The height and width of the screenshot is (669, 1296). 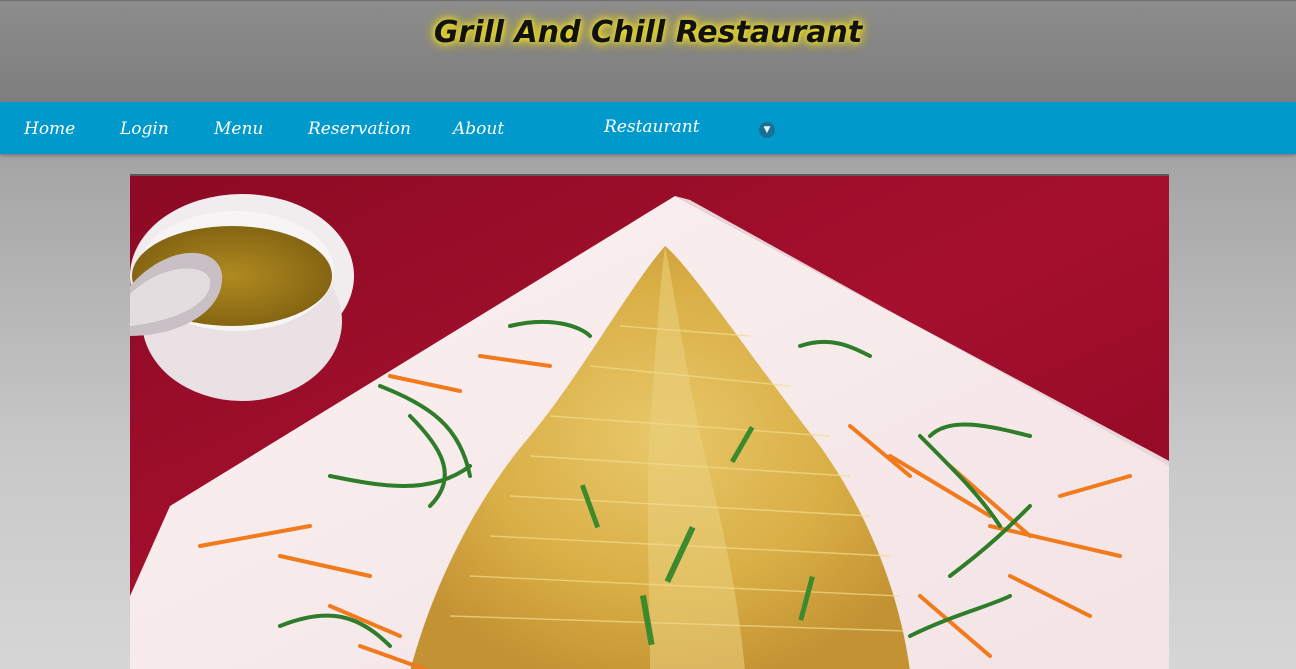 I want to click on restaurant-dropdown: Restaurant ▼, so click(x=694, y=128).